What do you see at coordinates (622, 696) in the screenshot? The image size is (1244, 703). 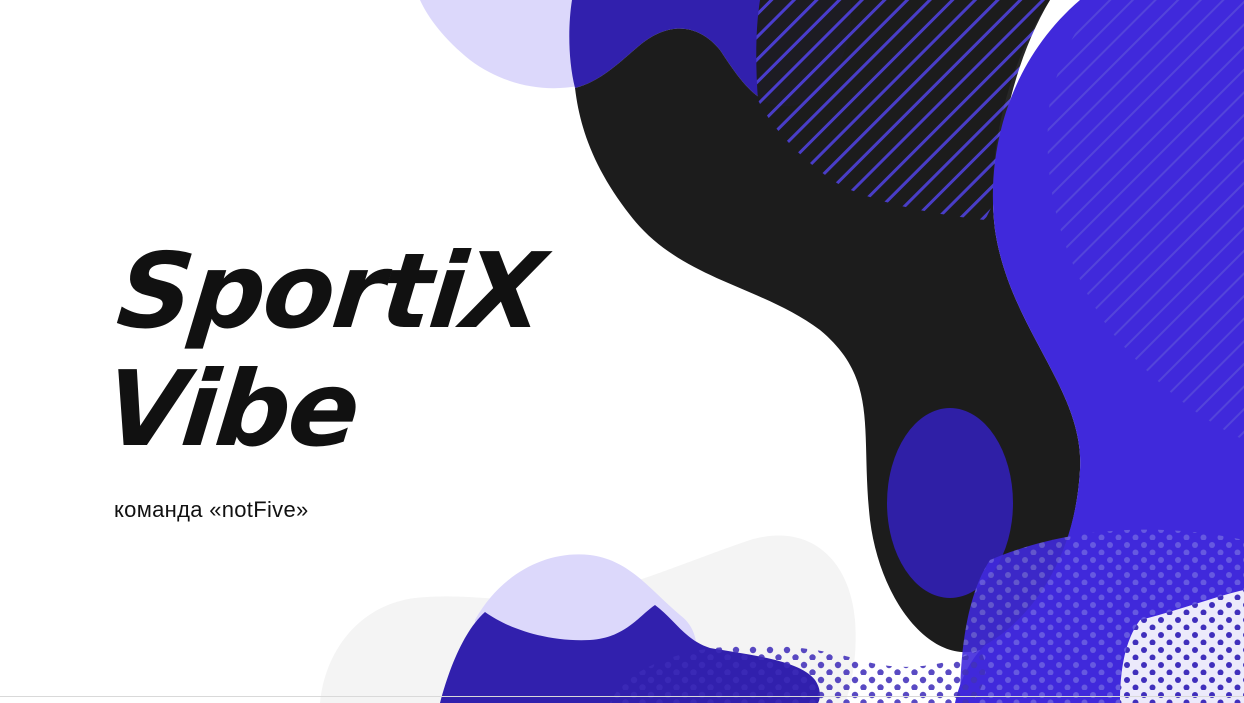 I see `divider-line` at bounding box center [622, 696].